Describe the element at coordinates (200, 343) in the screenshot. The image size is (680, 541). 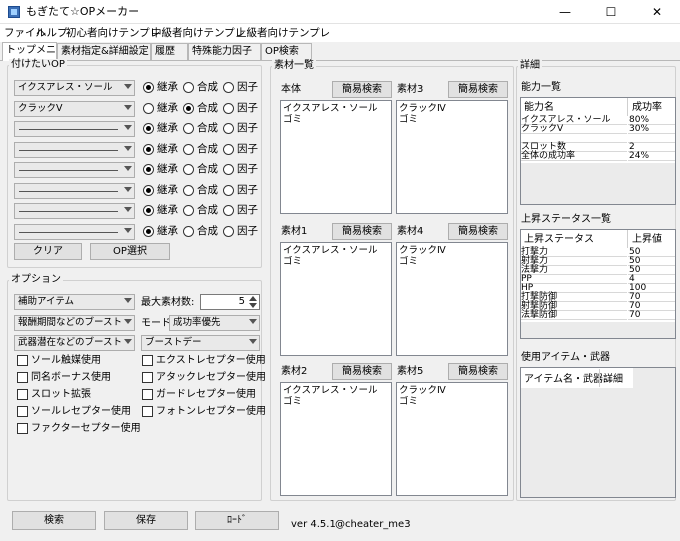
I see `boost-day-combo: ブーストデー` at that location.